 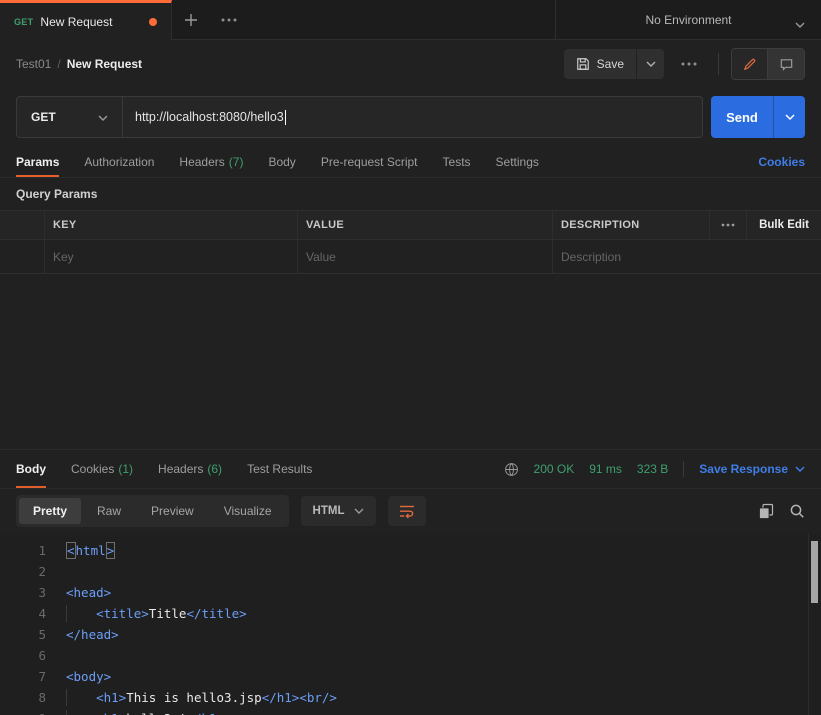 I want to click on tab-headers: Headers (7), so click(x=211, y=161).